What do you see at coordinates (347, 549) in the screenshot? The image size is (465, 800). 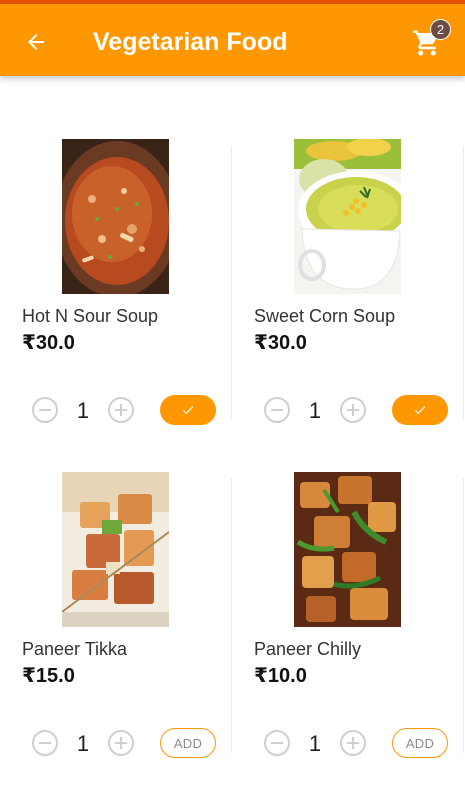 I see `food-image-paneer-chilly` at bounding box center [347, 549].